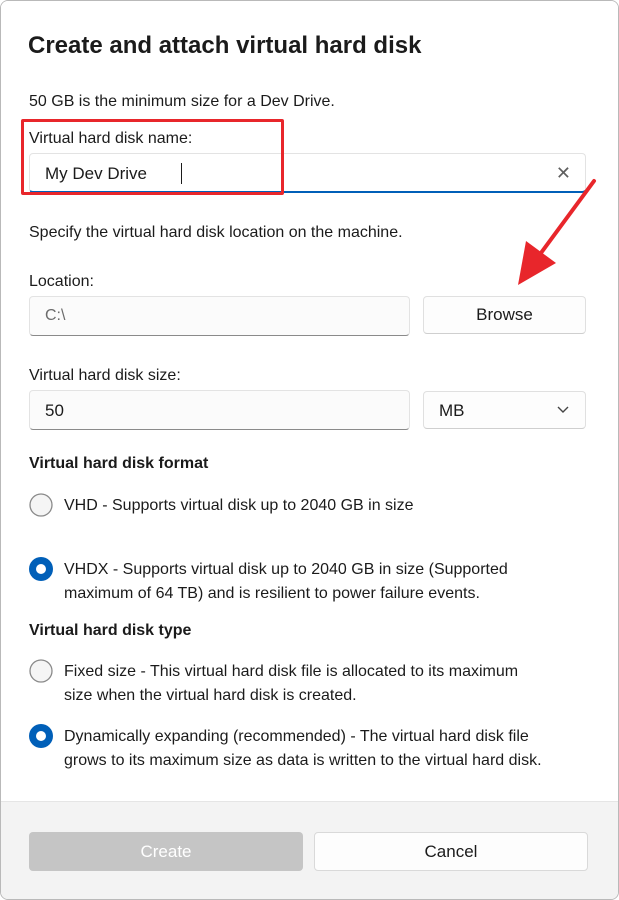 The height and width of the screenshot is (900, 619). What do you see at coordinates (563, 409) in the screenshot?
I see `chevron-down-icon` at bounding box center [563, 409].